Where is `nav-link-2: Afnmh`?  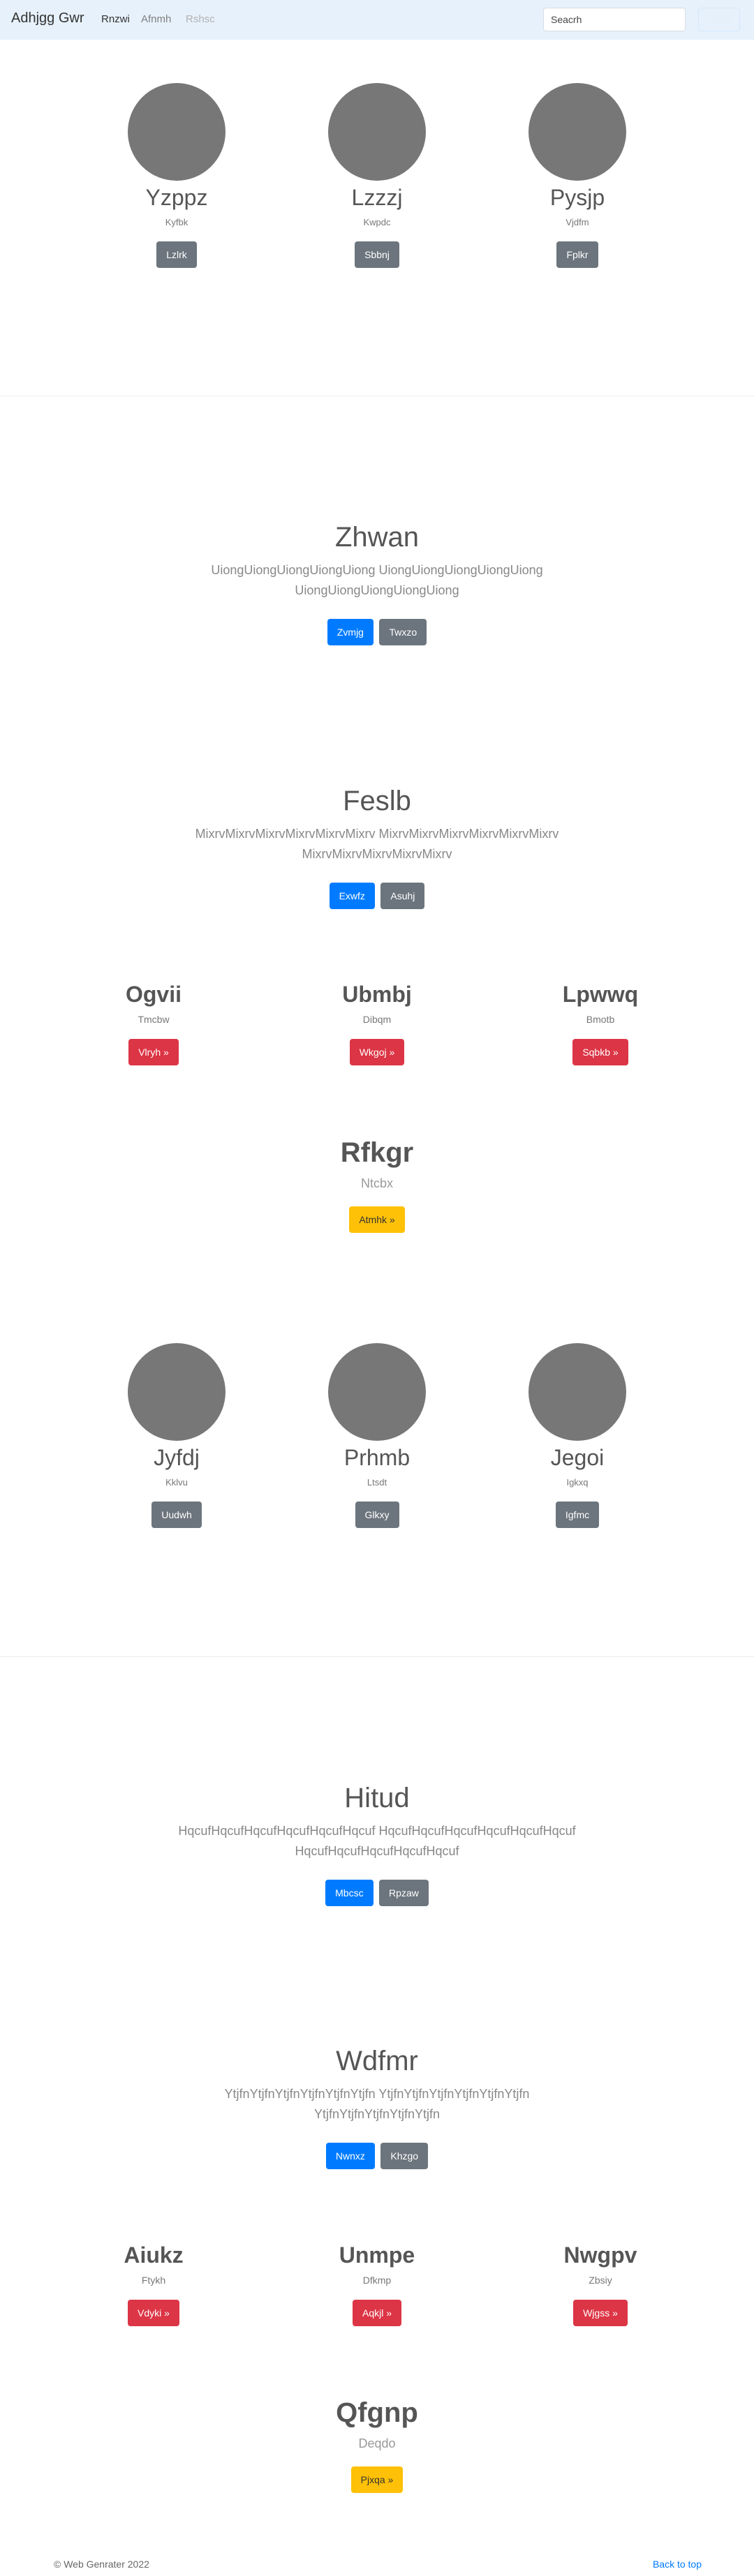
nav-link-2: Afnmh is located at coordinates (156, 19).